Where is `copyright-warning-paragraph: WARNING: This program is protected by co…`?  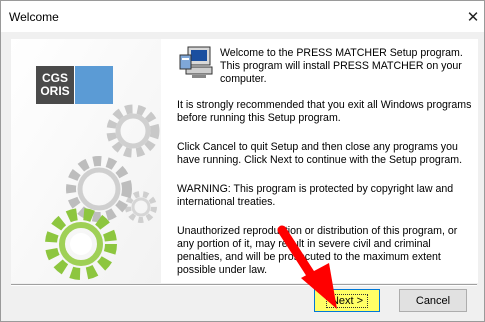 copyright-warning-paragraph: WARNING: This program is protected by co… is located at coordinates (315, 195).